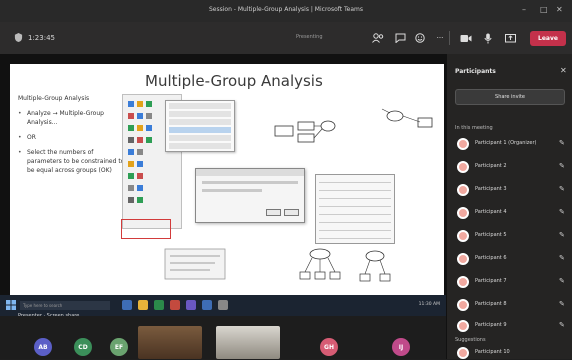 This screenshot has width=572, height=360. What do you see at coordinates (512, 167) in the screenshot?
I see `participant-row: Participant 2 ✎` at bounding box center [512, 167].